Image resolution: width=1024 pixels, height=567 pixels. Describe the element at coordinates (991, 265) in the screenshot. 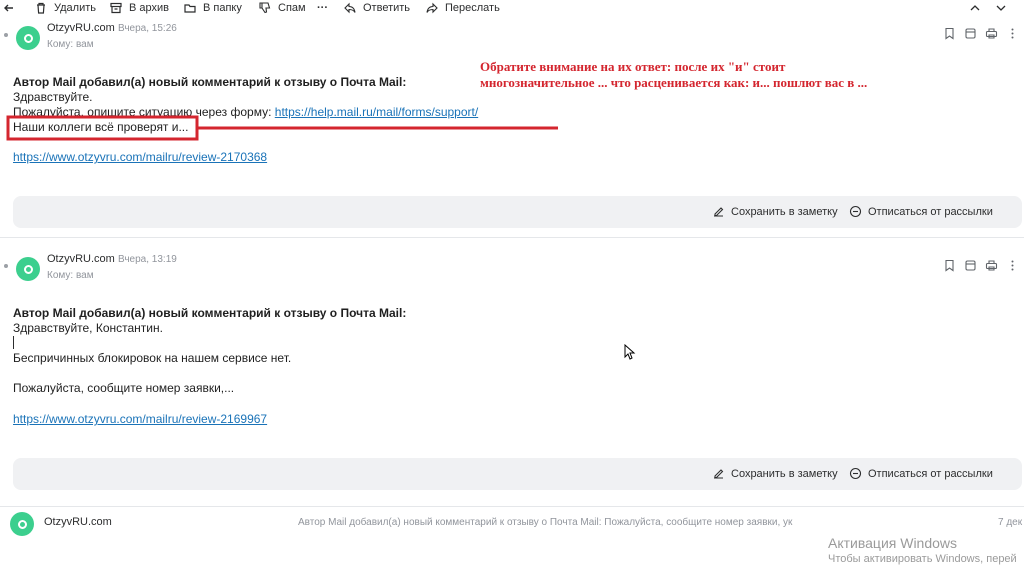

I see `print-icon` at that location.